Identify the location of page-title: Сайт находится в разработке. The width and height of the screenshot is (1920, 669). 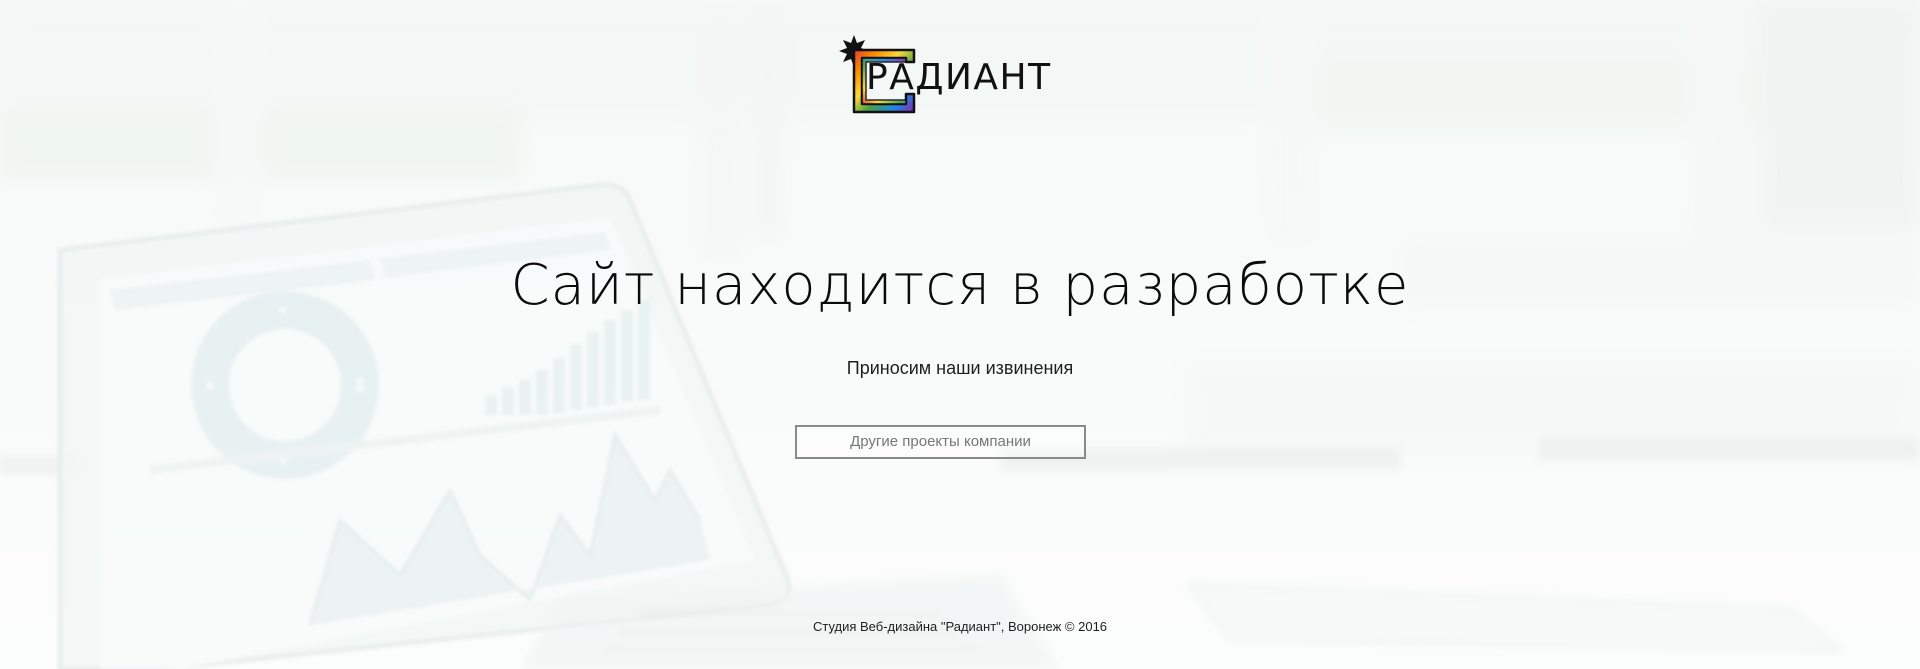
(960, 285).